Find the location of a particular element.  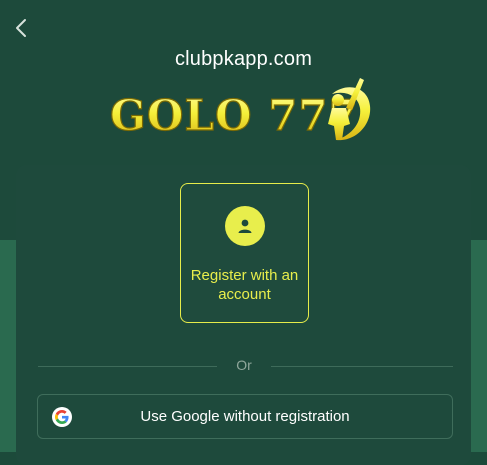

user-icon is located at coordinates (245, 226).